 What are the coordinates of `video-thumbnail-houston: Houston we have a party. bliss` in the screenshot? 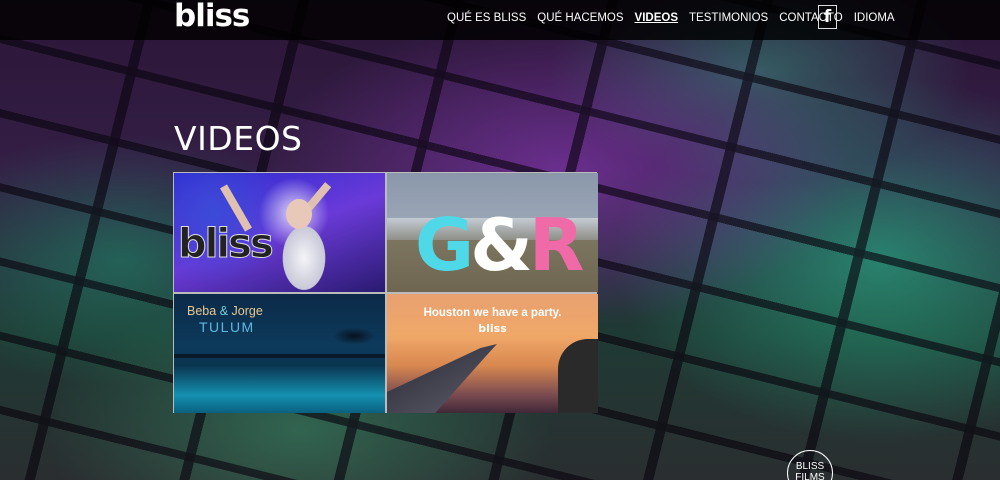 It's located at (492, 353).